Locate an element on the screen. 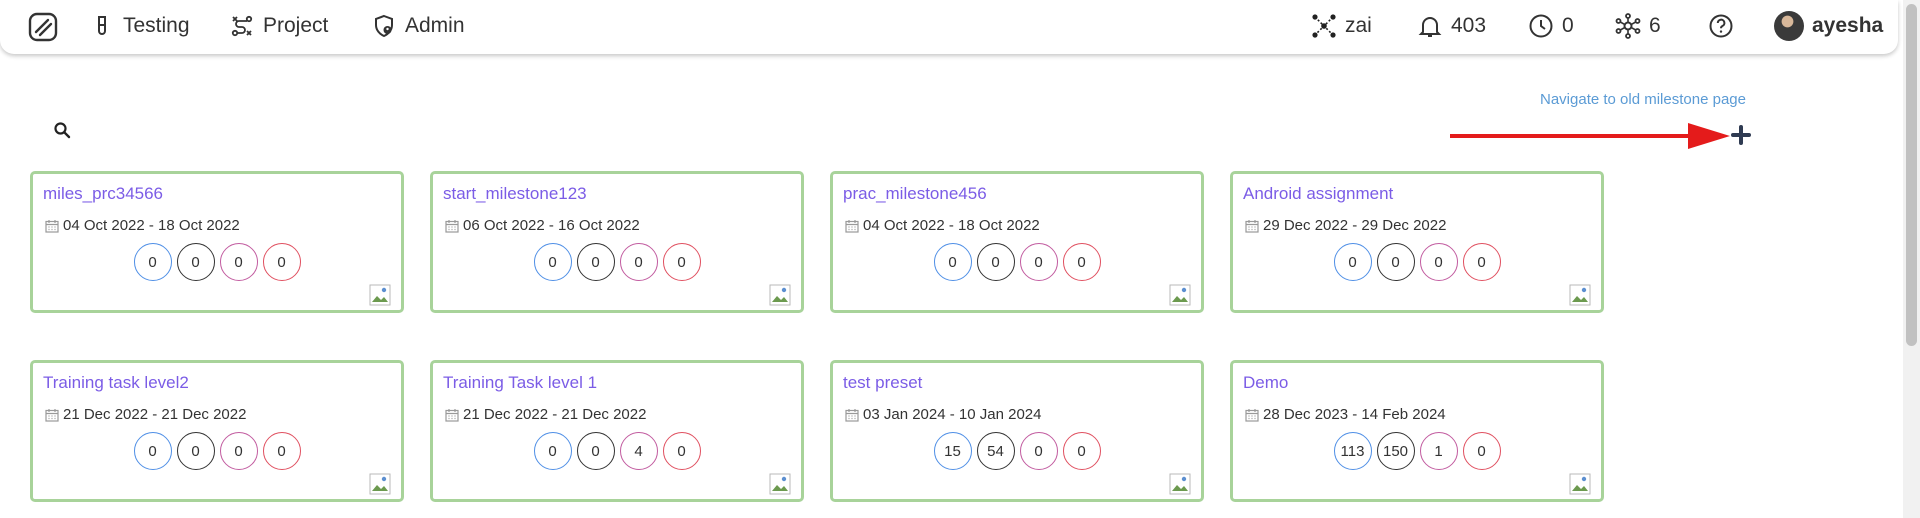 The image size is (1920, 518). nav-project: Project is located at coordinates (279, 26).